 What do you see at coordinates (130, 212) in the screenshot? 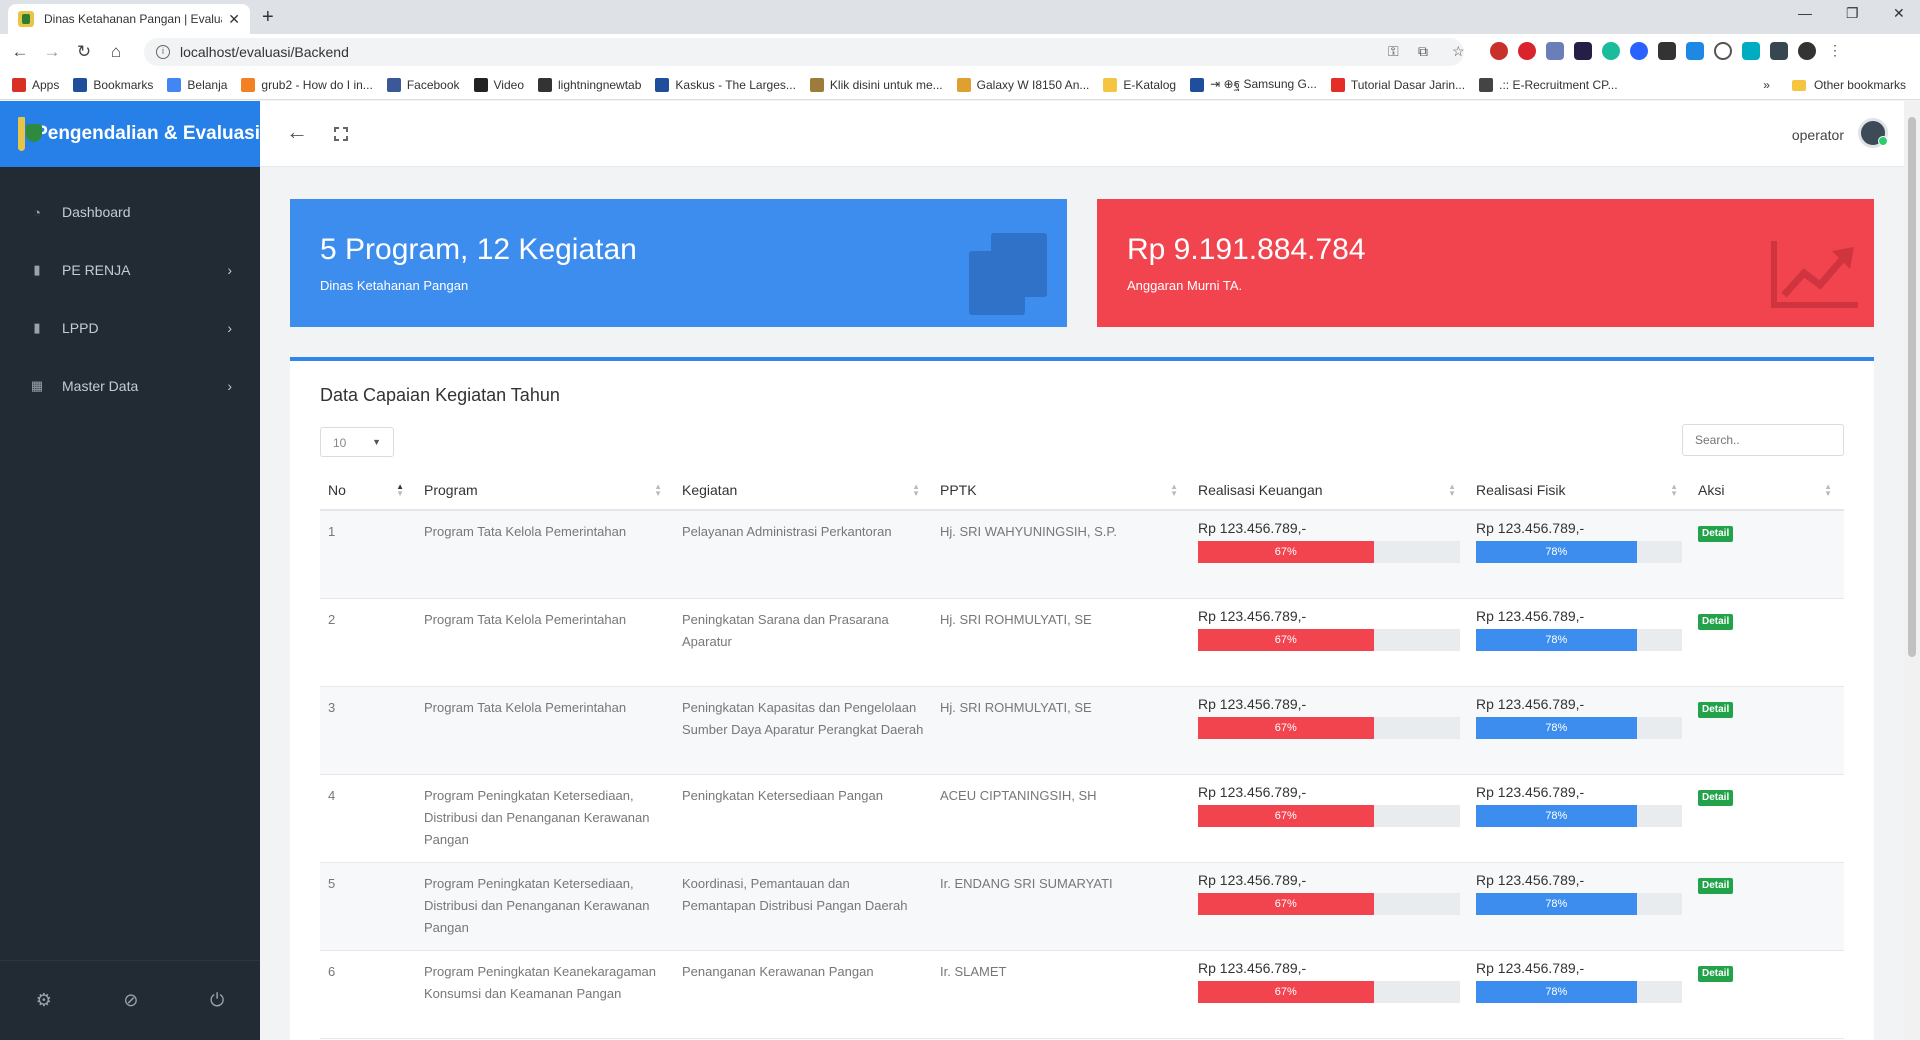
I see `sidebar-item-dashboard: ◔ Dashboard` at bounding box center [130, 212].